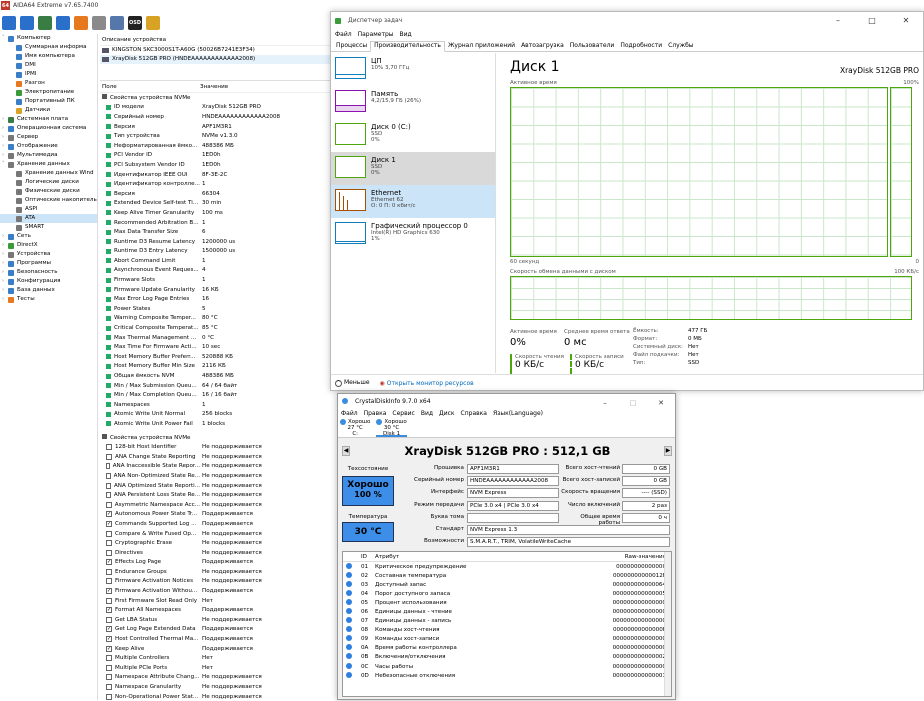 The height and width of the screenshot is (701, 924). Describe the element at coordinates (215, 184) in the screenshot. I see `property-row: Идентификатор контролле... 1` at that location.